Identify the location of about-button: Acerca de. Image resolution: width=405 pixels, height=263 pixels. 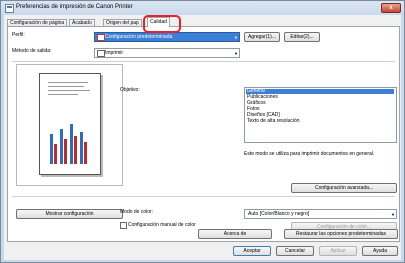
(235, 234).